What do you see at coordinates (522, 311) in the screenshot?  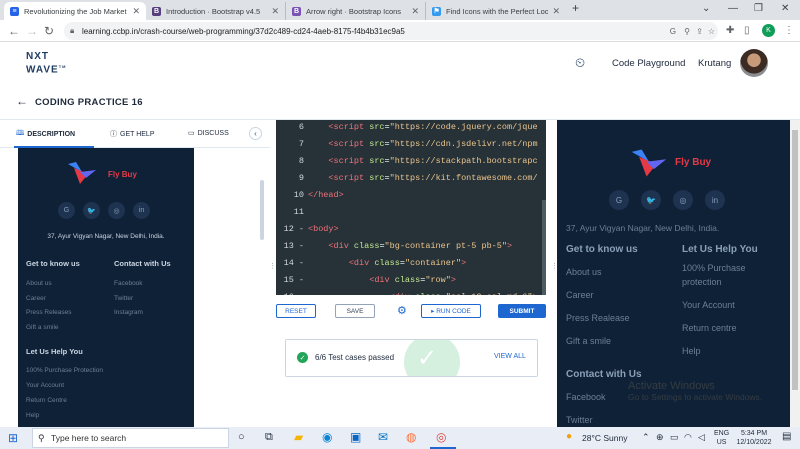 I see `submit-button: SUBMIT` at bounding box center [522, 311].